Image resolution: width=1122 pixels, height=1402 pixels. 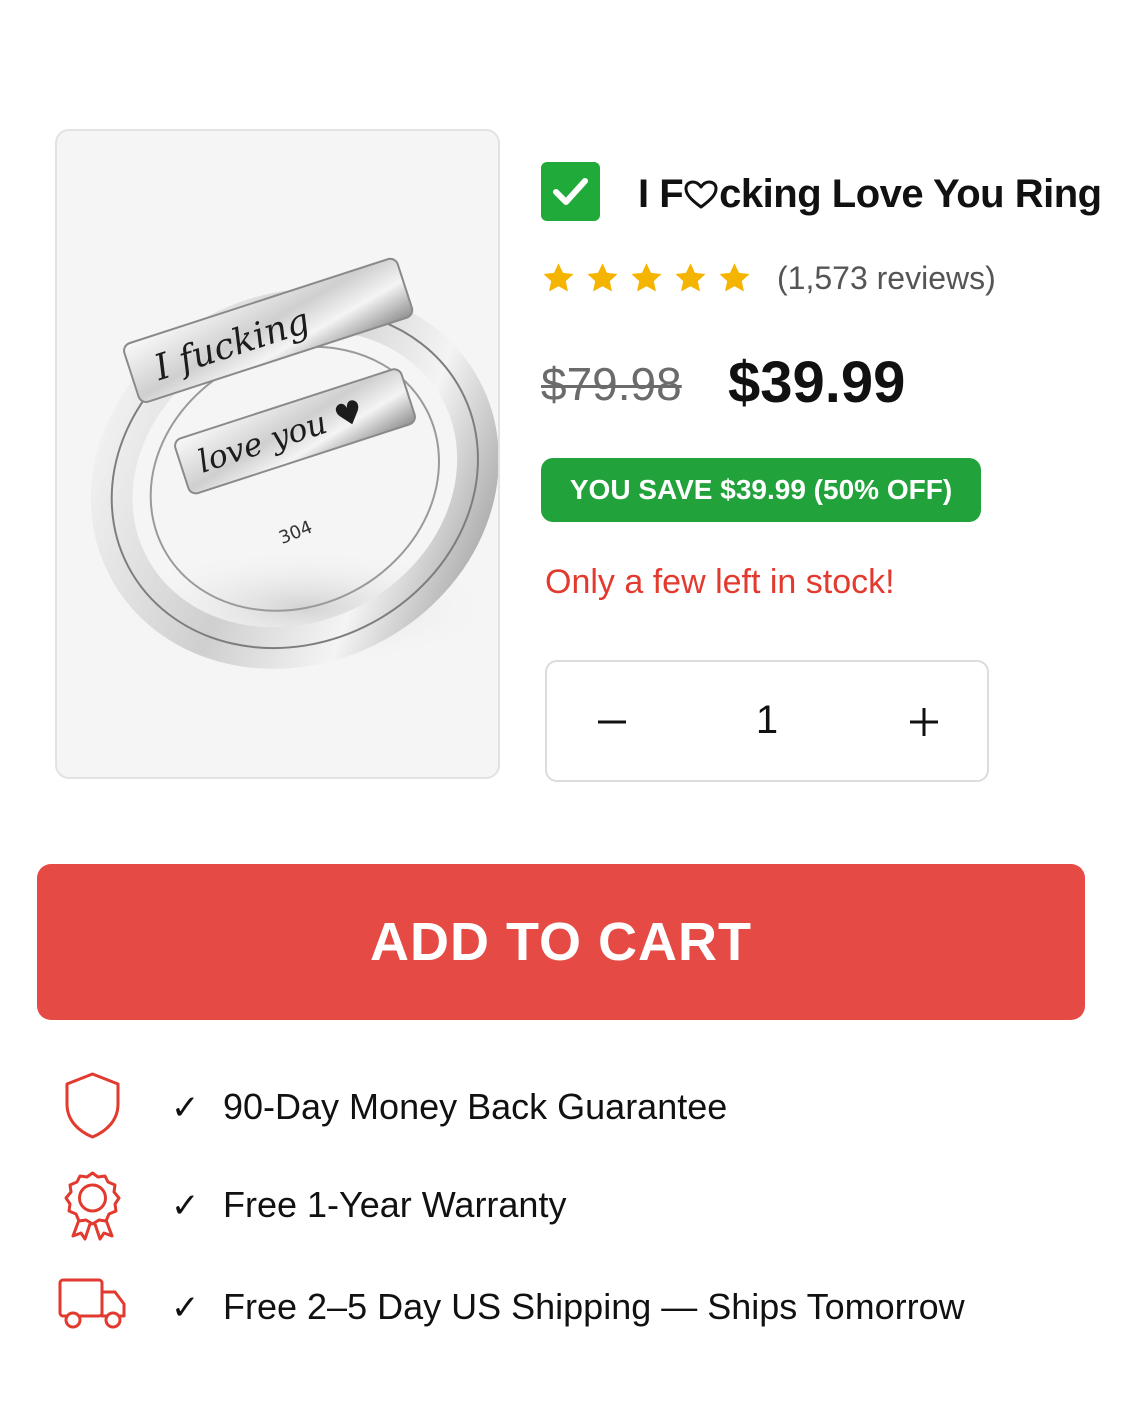 I want to click on quantity-stepper: 1, so click(x=767, y=721).